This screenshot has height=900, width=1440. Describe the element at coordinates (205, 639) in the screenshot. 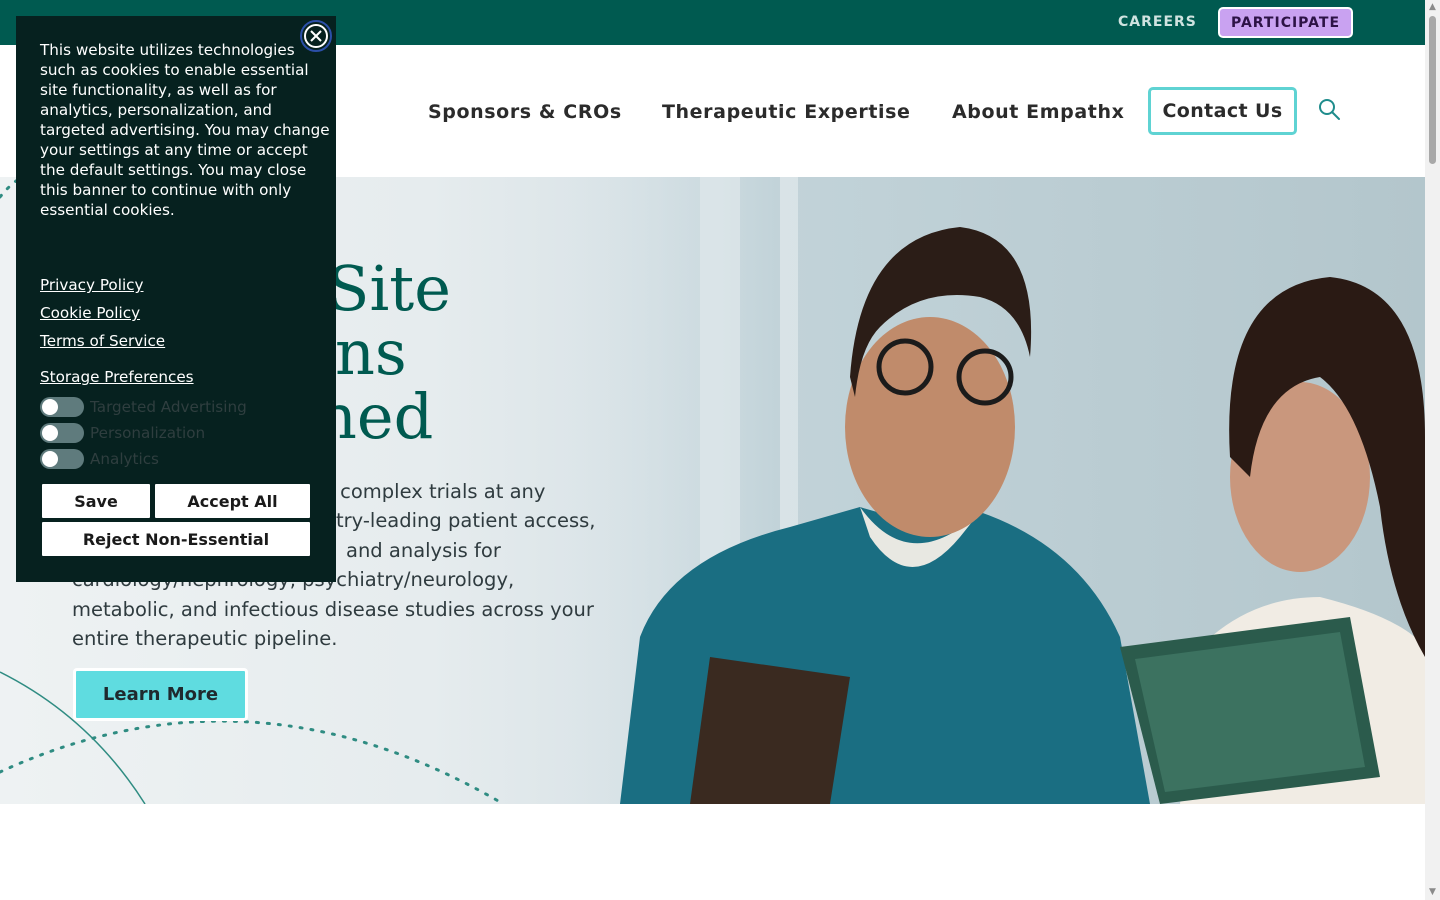

I see `hero-desc-line6: entire therapeutic pipeline.` at that location.